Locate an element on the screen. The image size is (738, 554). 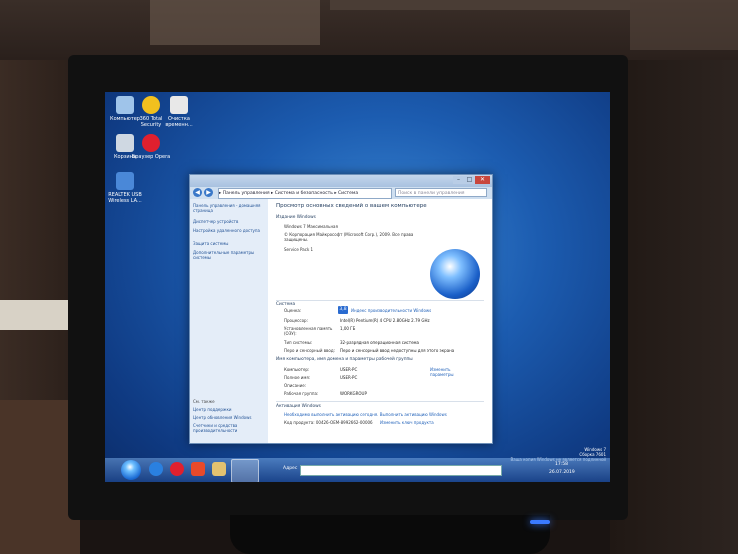
sidebar-item-remote: Настройка удаленного доступа is located at coordinates (229, 230).